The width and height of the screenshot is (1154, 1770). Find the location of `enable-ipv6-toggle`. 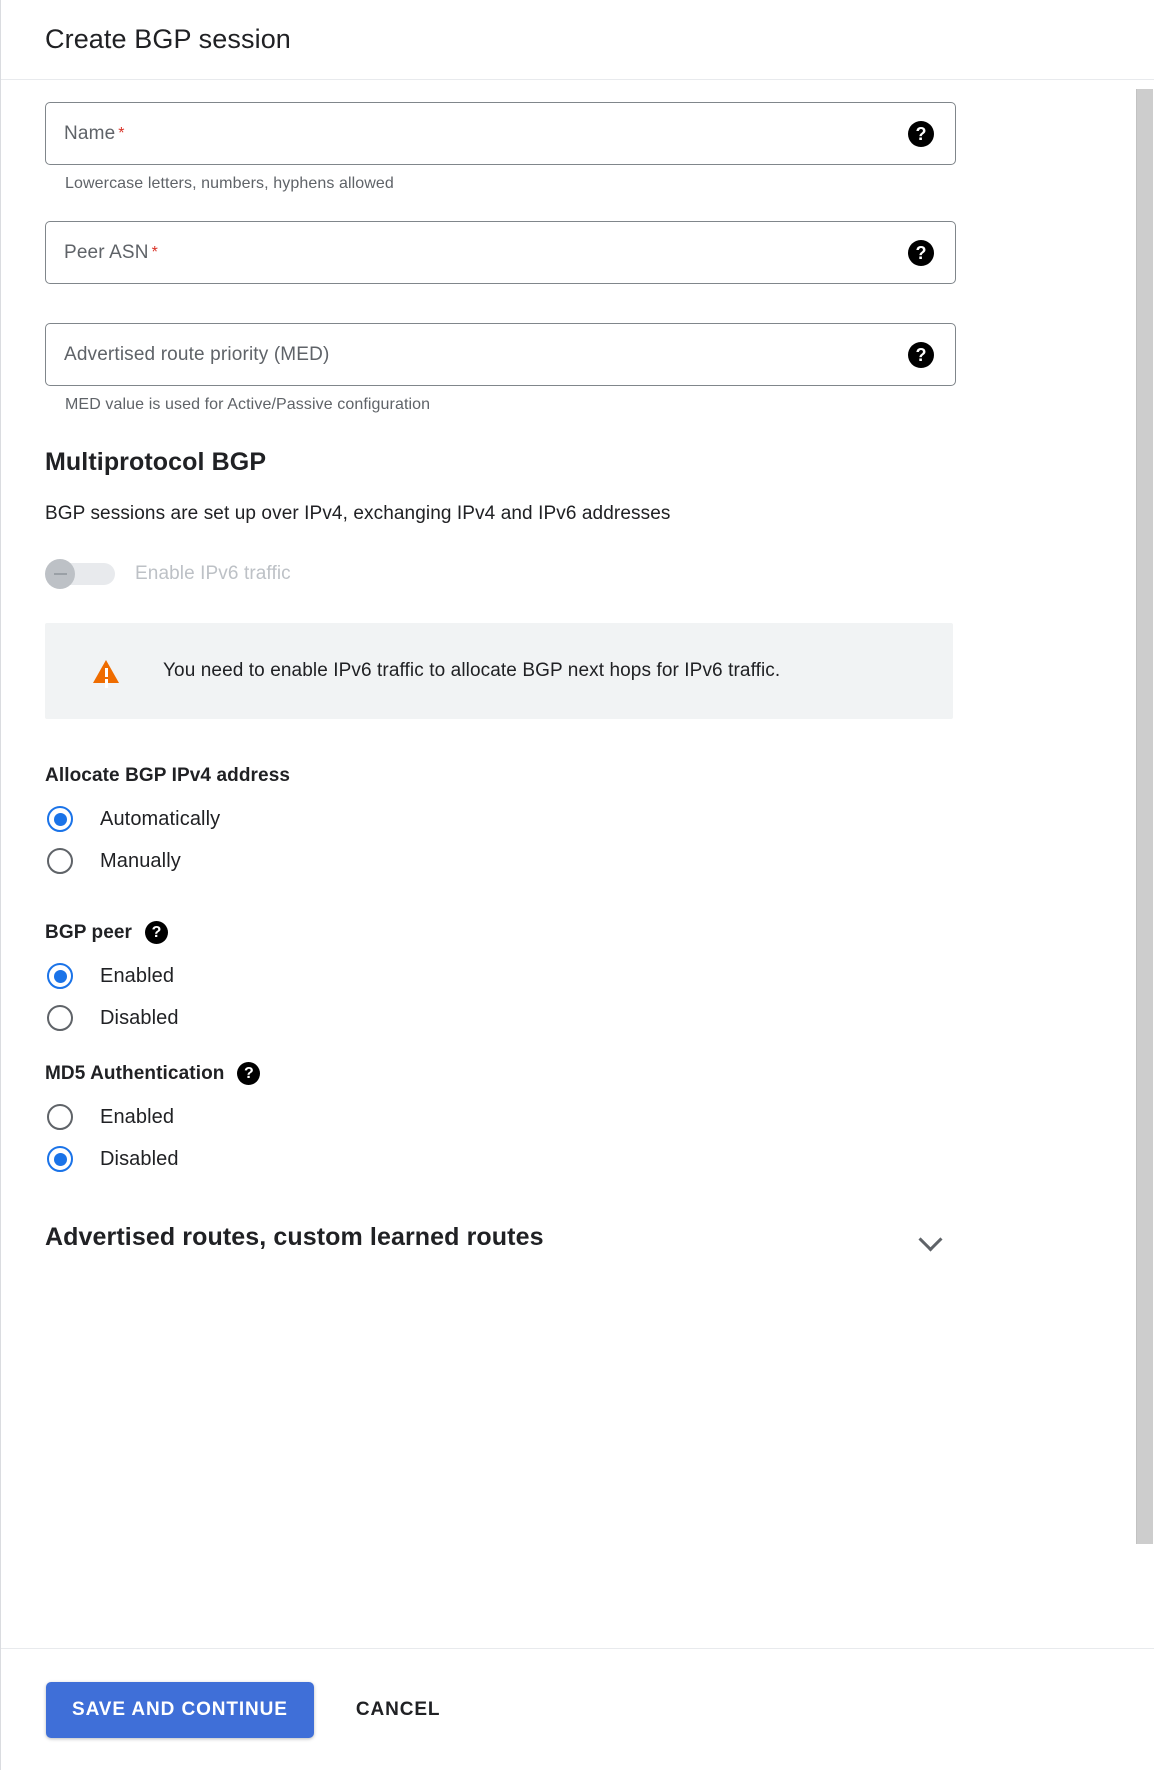

enable-ipv6-toggle is located at coordinates (80, 574).